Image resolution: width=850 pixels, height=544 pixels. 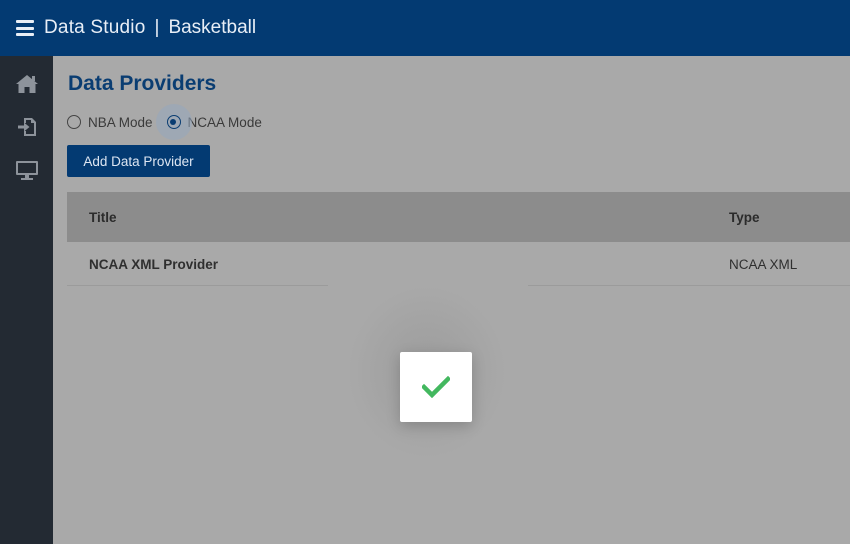 I want to click on hamburger-menu-icon, so click(x=25, y=28).